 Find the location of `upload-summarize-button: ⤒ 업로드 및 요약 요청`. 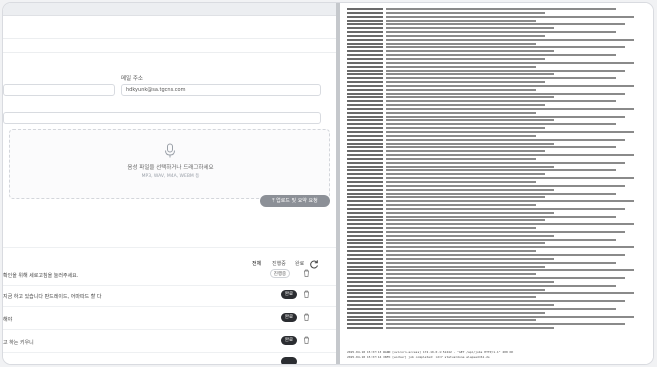

upload-summarize-button: ⤒ 업로드 및 요약 요청 is located at coordinates (295, 201).